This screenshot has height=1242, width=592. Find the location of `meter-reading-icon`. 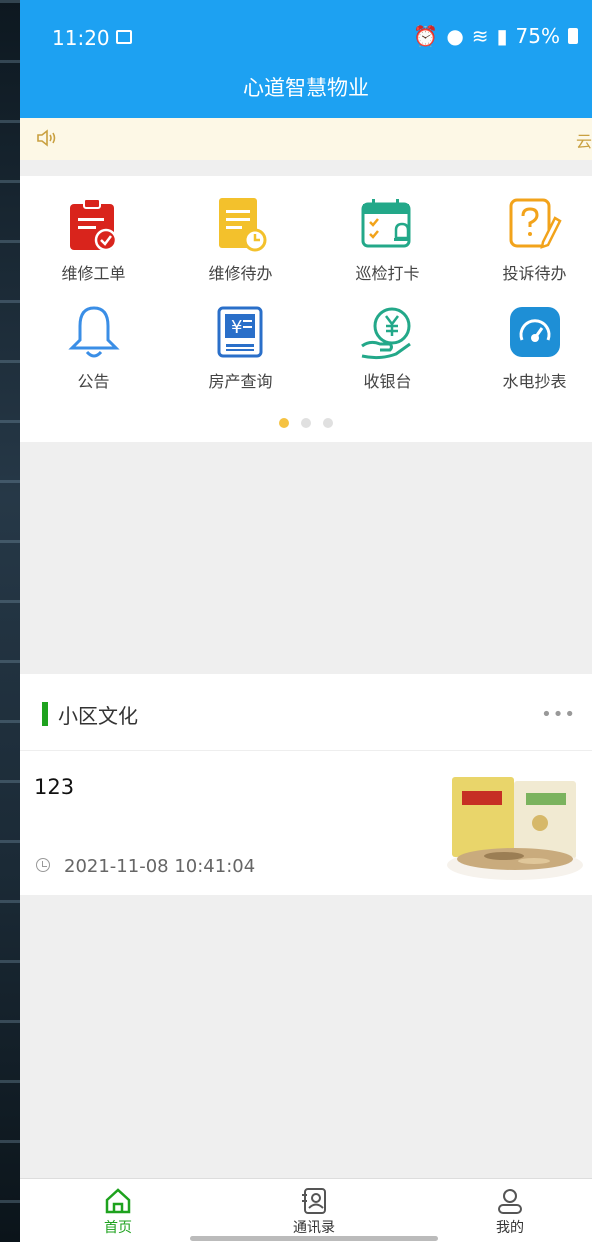

meter-reading-icon is located at coordinates (535, 332).